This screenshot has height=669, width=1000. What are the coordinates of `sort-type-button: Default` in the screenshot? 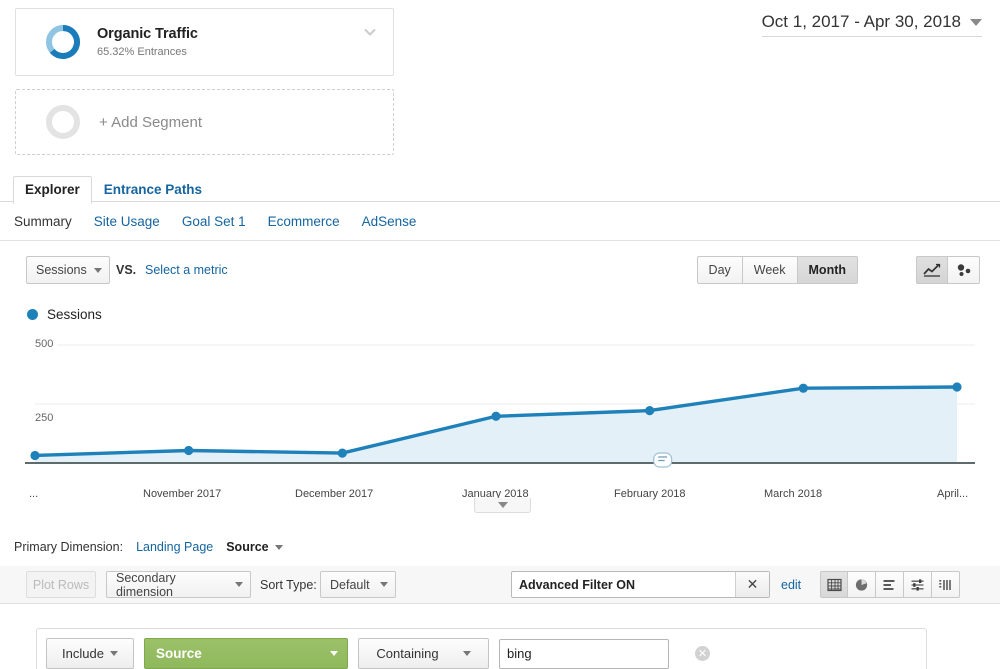 It's located at (358, 584).